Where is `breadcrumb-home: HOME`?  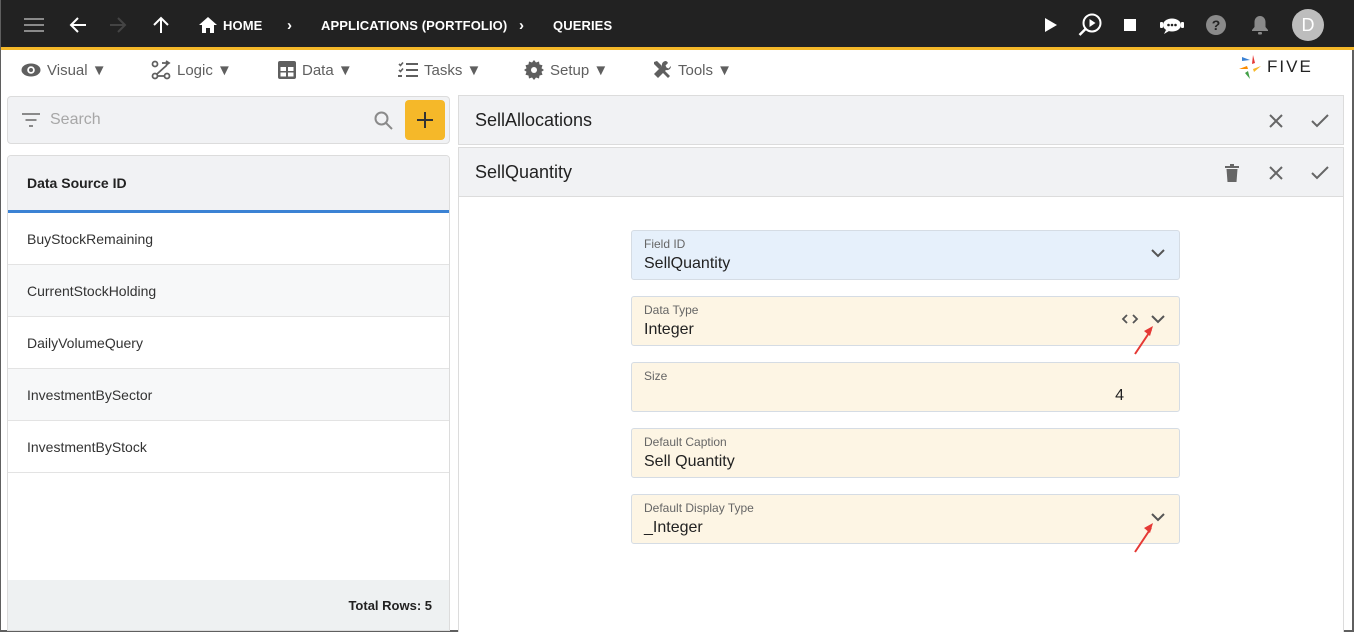 breadcrumb-home: HOME is located at coordinates (242, 25).